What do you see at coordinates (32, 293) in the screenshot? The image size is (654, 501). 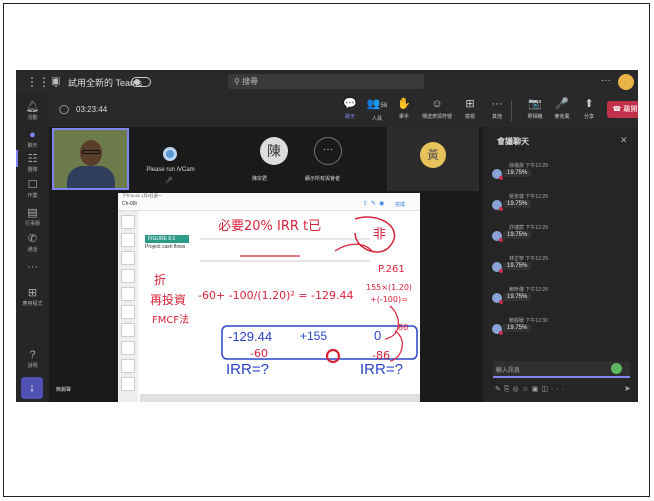 I see `apps-icon: ⊞` at bounding box center [32, 293].